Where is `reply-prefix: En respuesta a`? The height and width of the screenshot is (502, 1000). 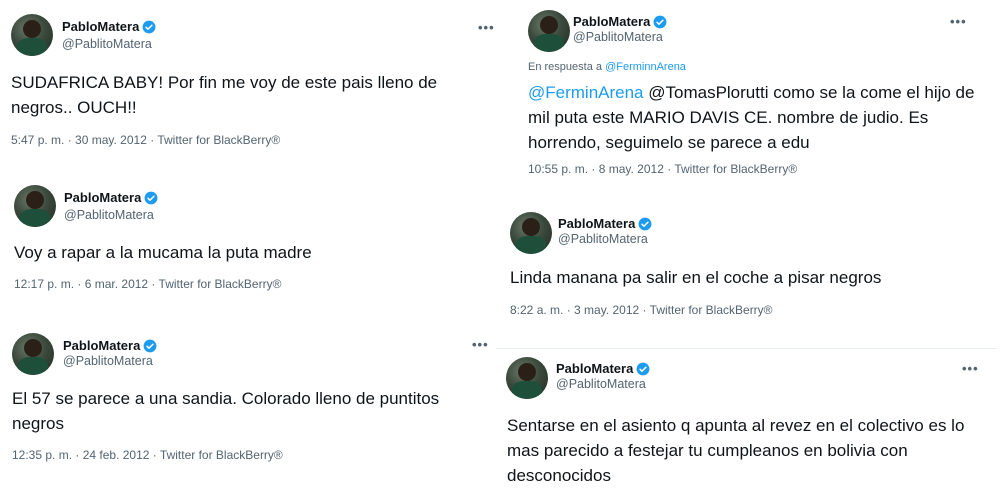 reply-prefix: En respuesta a is located at coordinates (565, 67).